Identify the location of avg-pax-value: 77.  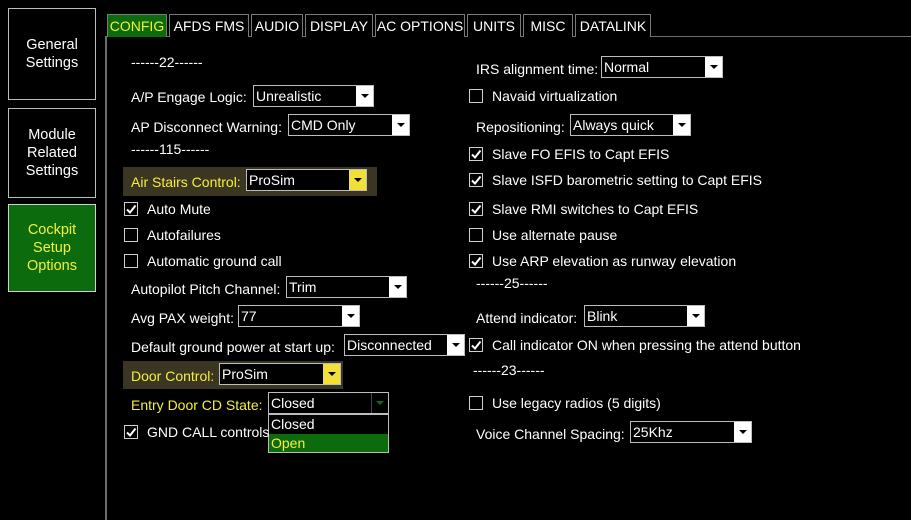
(249, 316).